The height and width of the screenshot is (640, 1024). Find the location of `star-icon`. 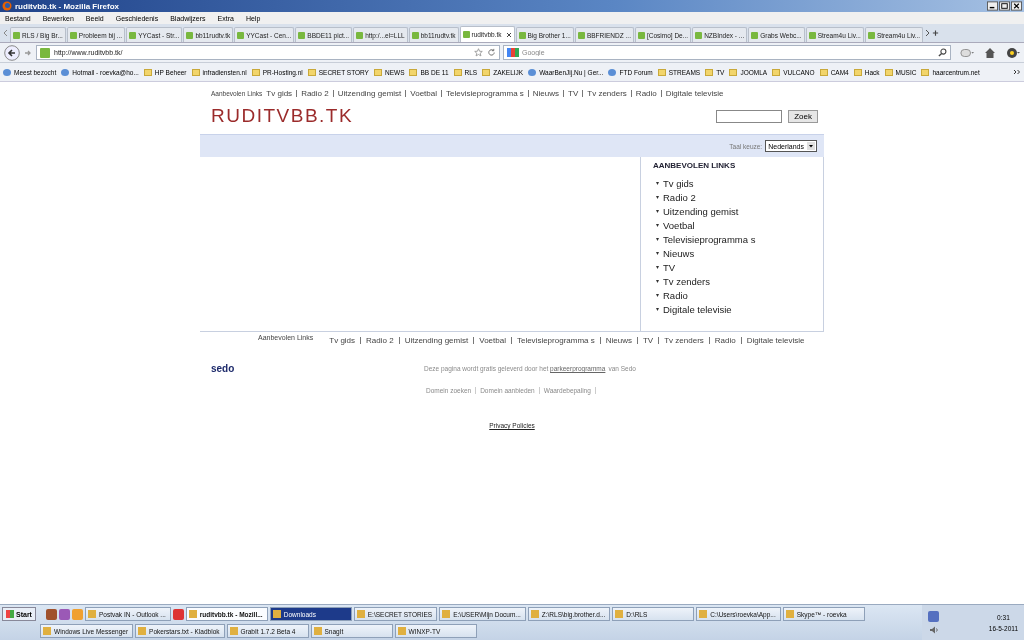

star-icon is located at coordinates (478, 52).